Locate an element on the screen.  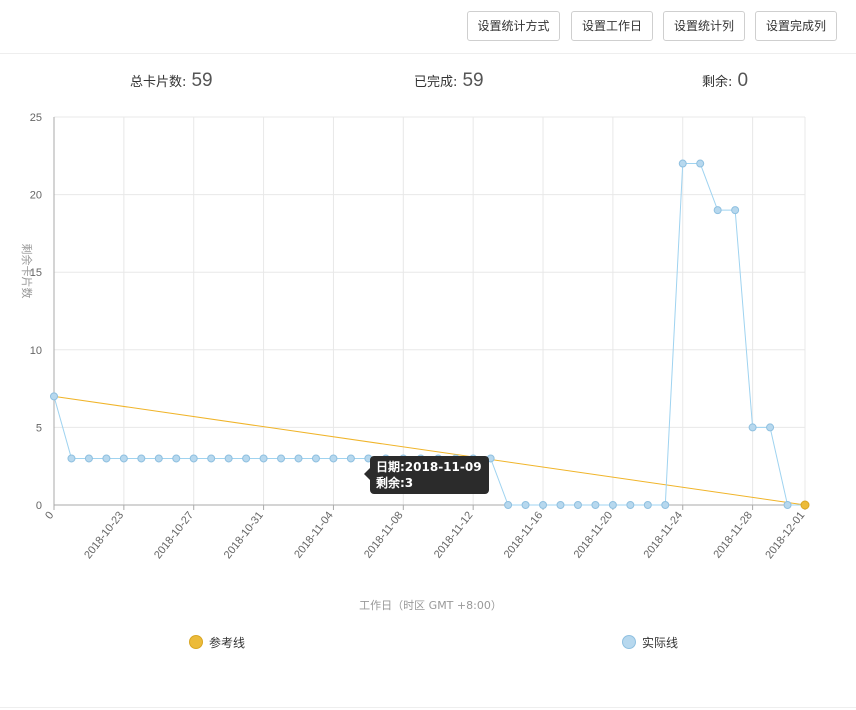
bottom-divider is located at coordinates (428, 707).